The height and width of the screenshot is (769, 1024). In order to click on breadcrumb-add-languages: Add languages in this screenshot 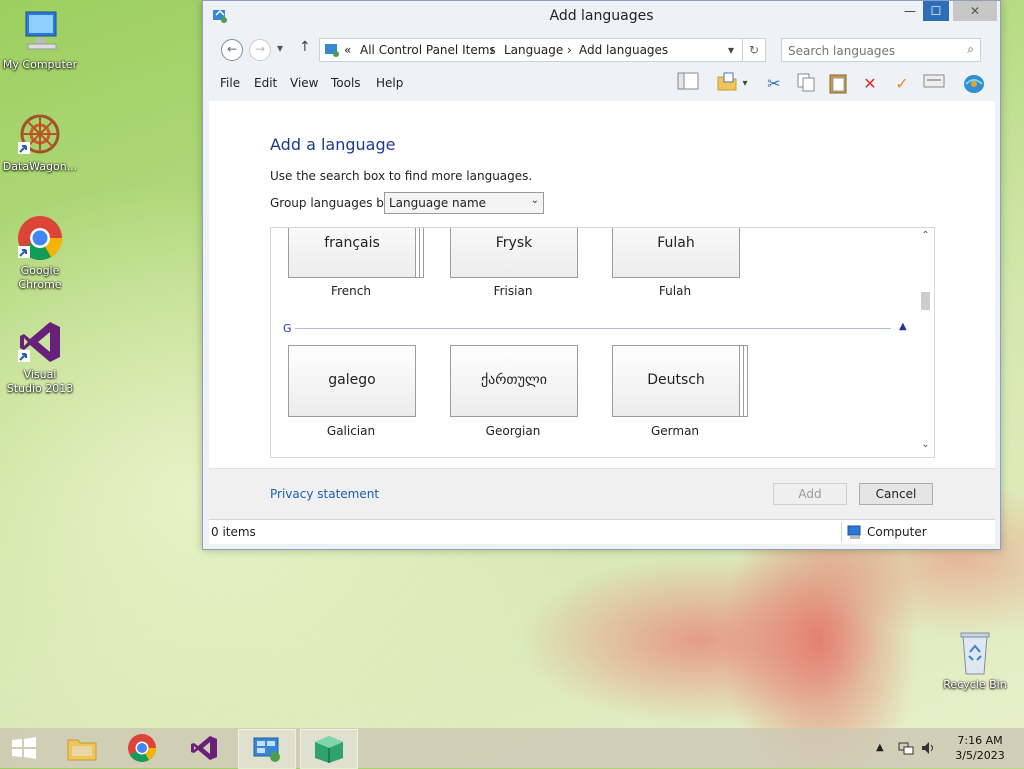, I will do `click(623, 50)`.